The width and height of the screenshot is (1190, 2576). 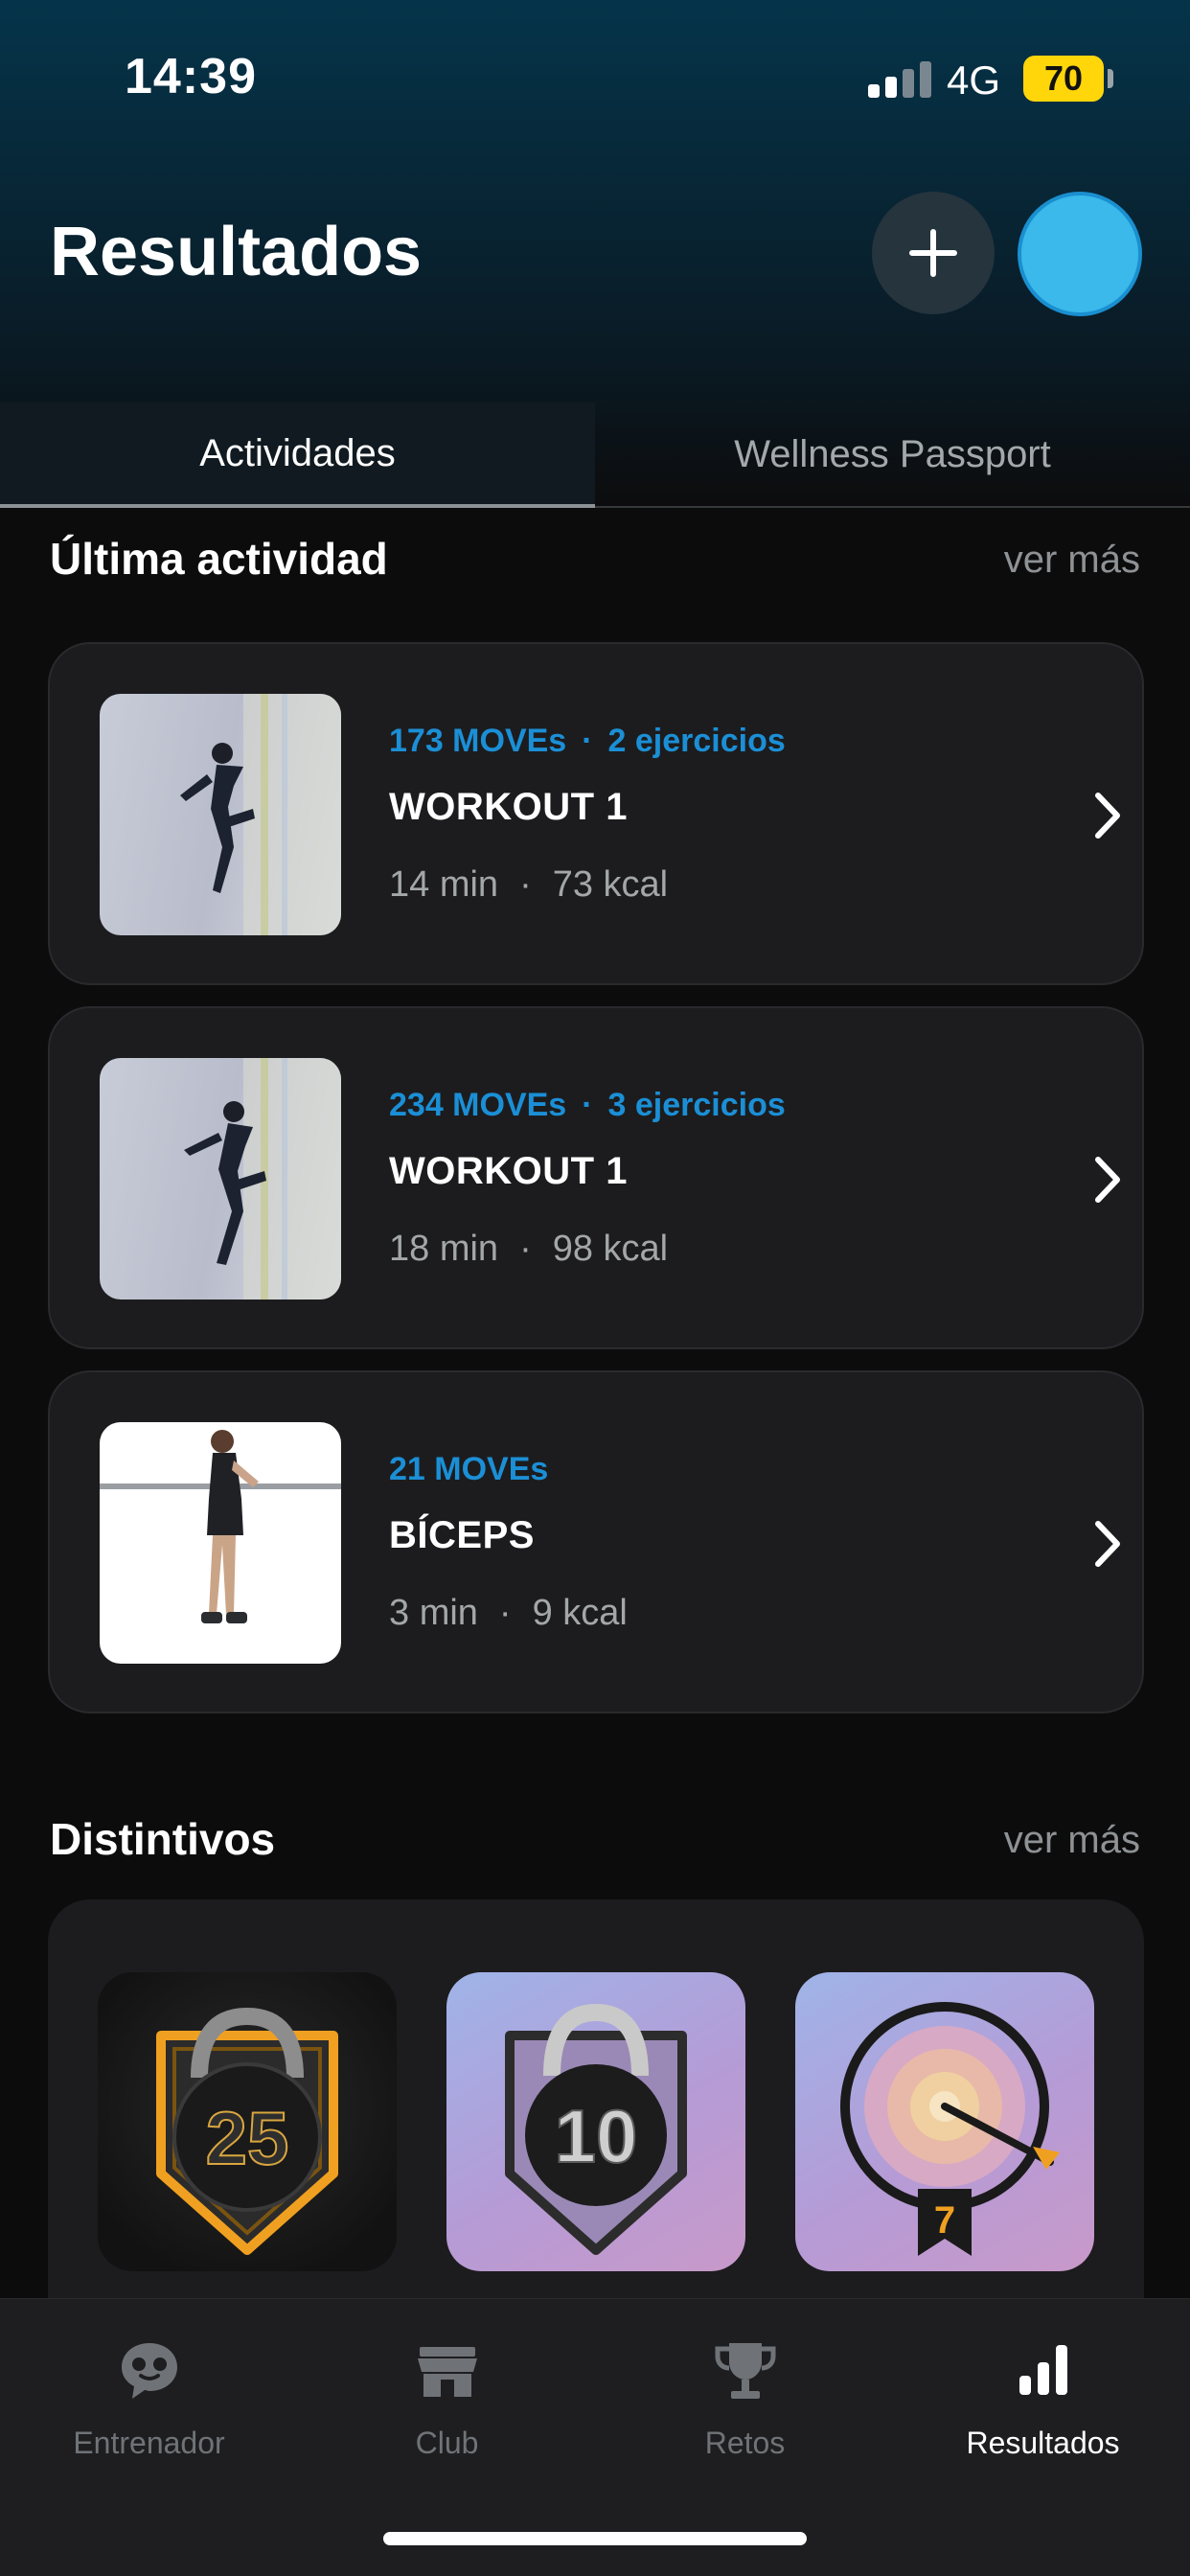 I want to click on activity-moves: 234 MOVEs, so click(x=478, y=1105).